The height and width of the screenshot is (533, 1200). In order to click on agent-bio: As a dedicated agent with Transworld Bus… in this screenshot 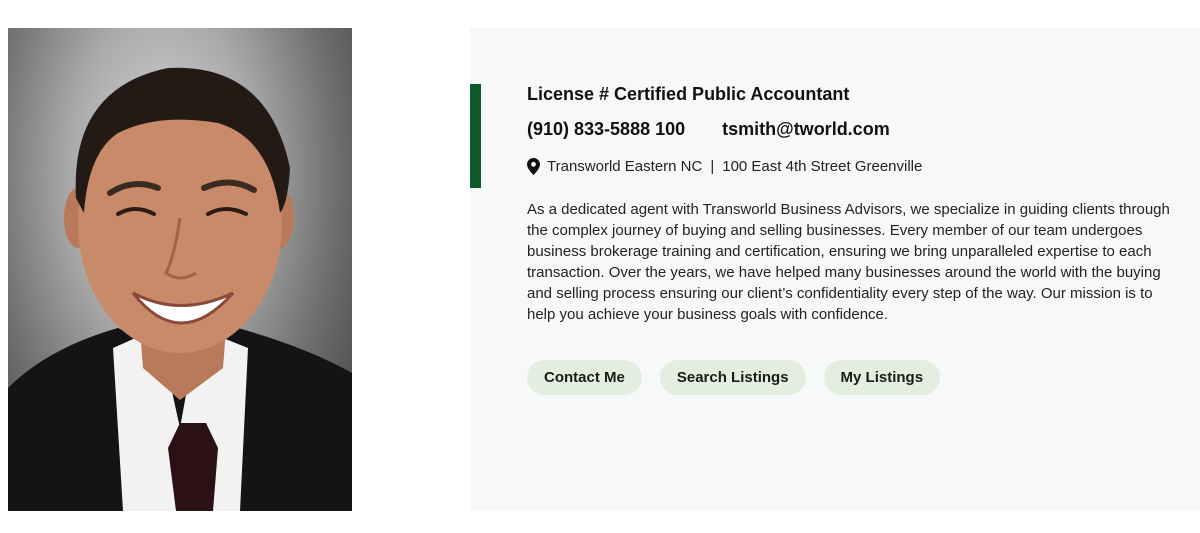, I will do `click(848, 262)`.